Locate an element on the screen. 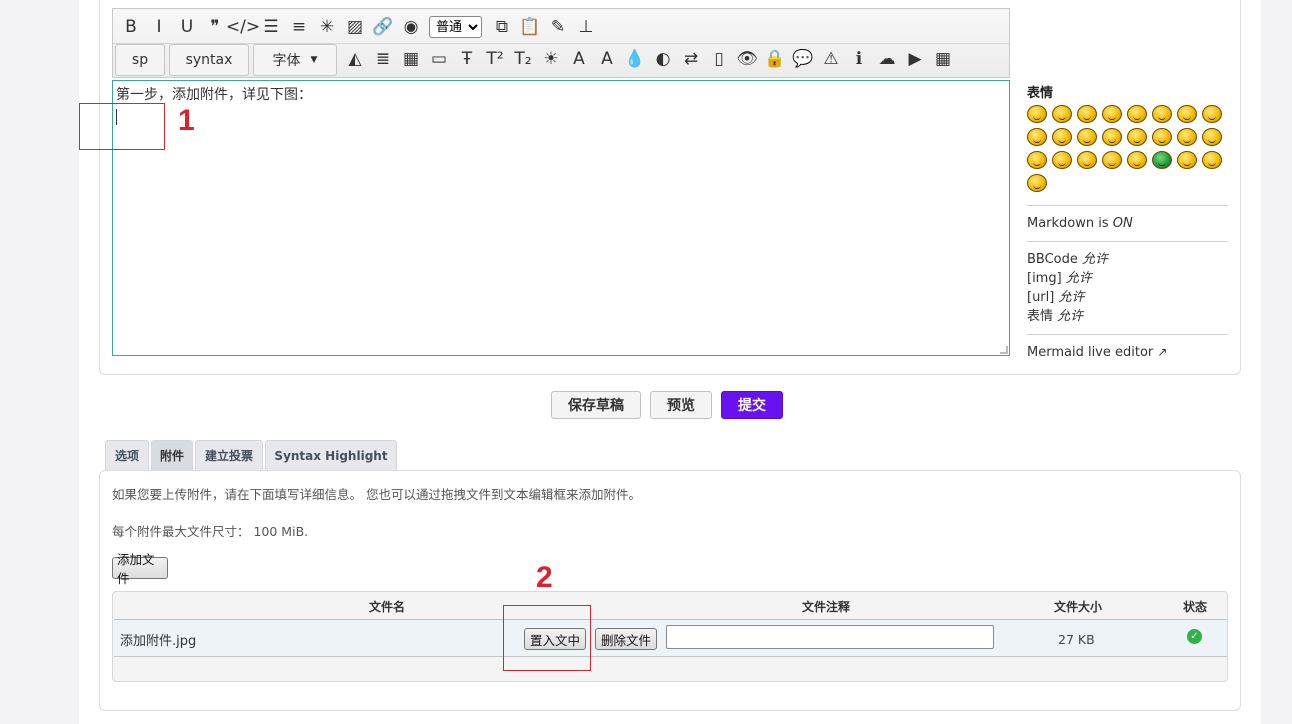 Image resolution: width=1292 pixels, height=724 pixels. tab-poll-label: 建立投票 is located at coordinates (228, 456).